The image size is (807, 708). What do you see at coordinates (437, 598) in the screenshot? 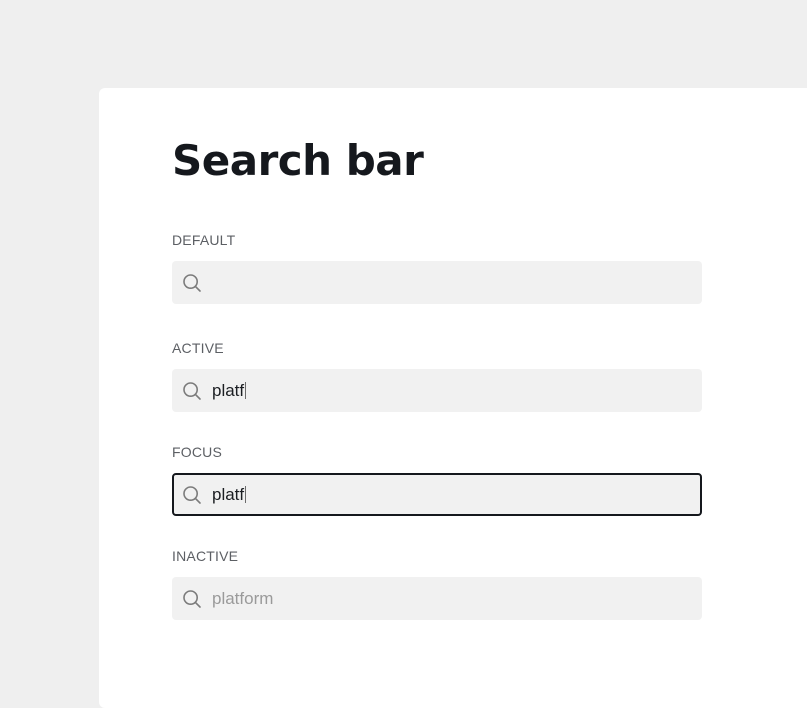
I see `inactive-search-input: platform` at bounding box center [437, 598].